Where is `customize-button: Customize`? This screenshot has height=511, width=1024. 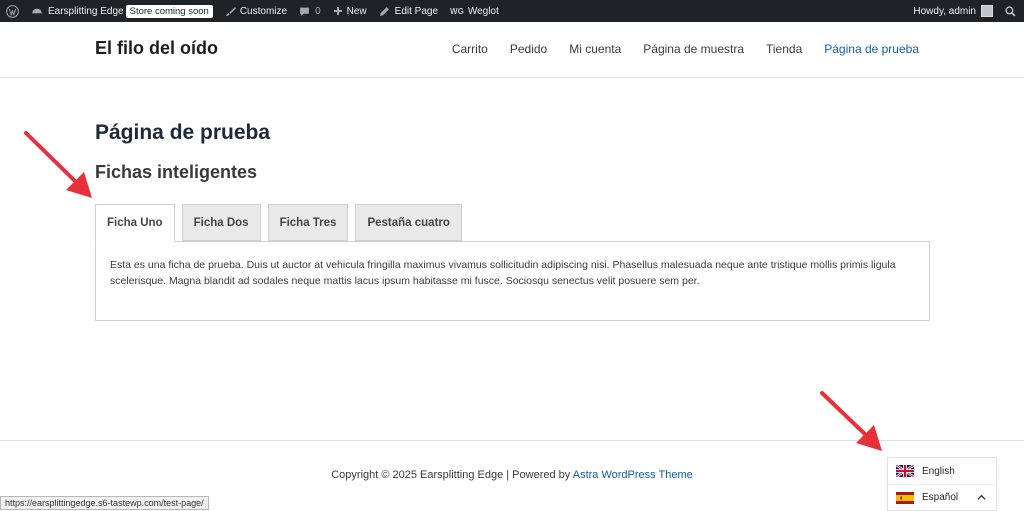
customize-button: Customize is located at coordinates (256, 11).